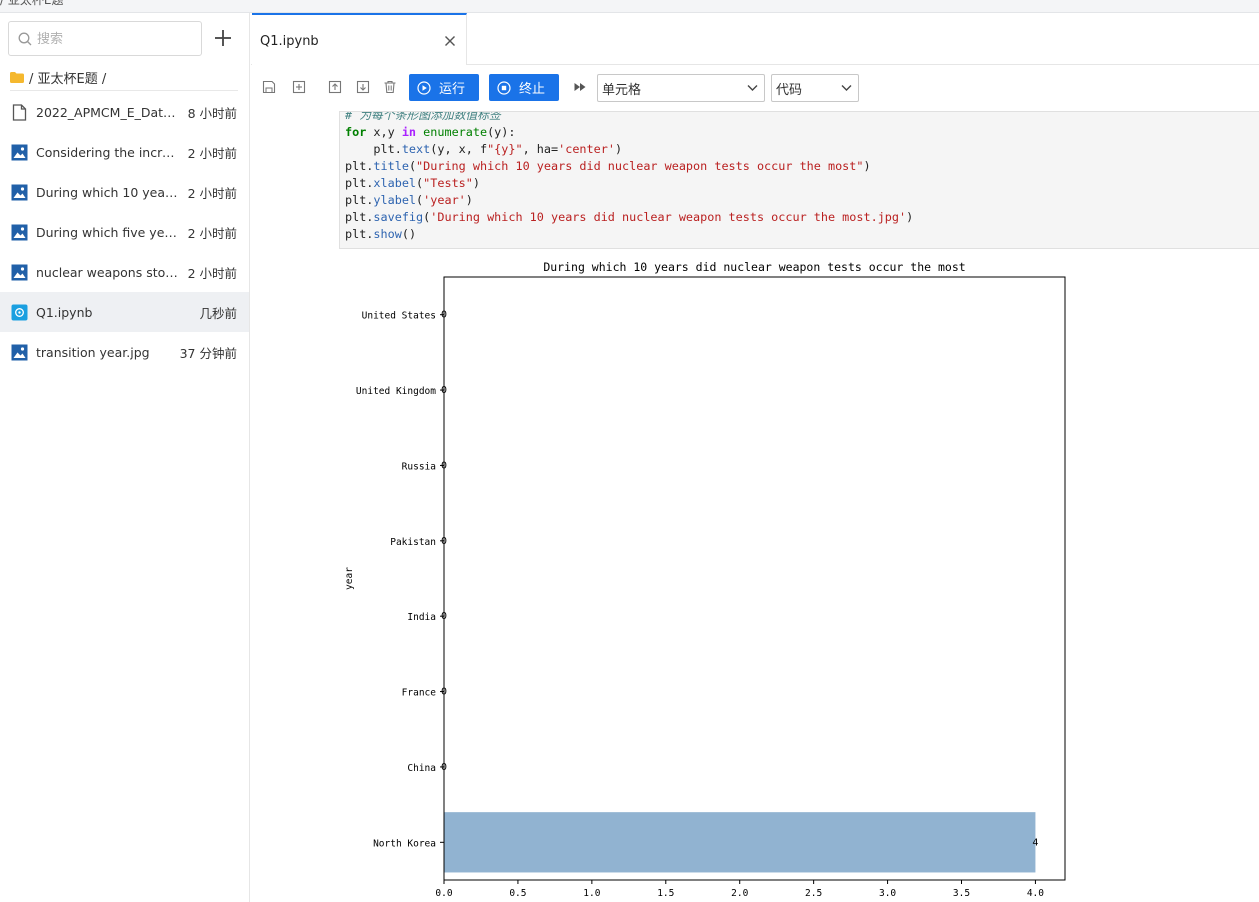 The width and height of the screenshot is (1259, 902). Describe the element at coordinates (580, 87) in the screenshot. I see `run-all-icon` at that location.